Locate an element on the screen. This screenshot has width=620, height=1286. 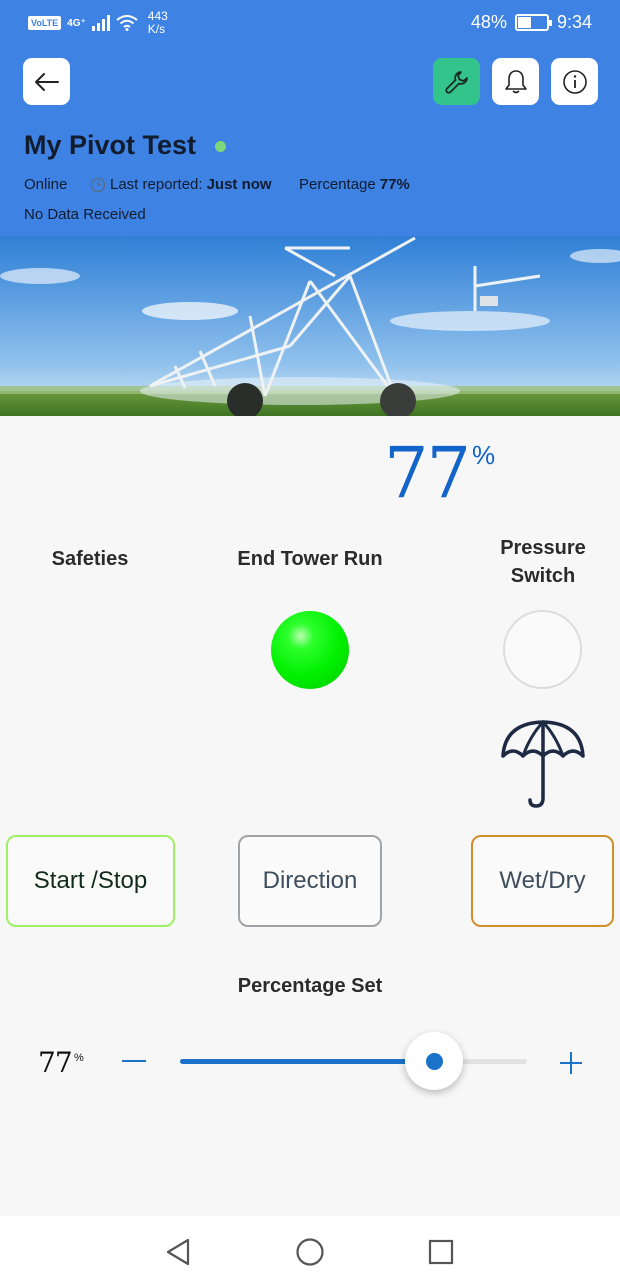
percentage-summary: Percentage 77% is located at coordinates (354, 184).